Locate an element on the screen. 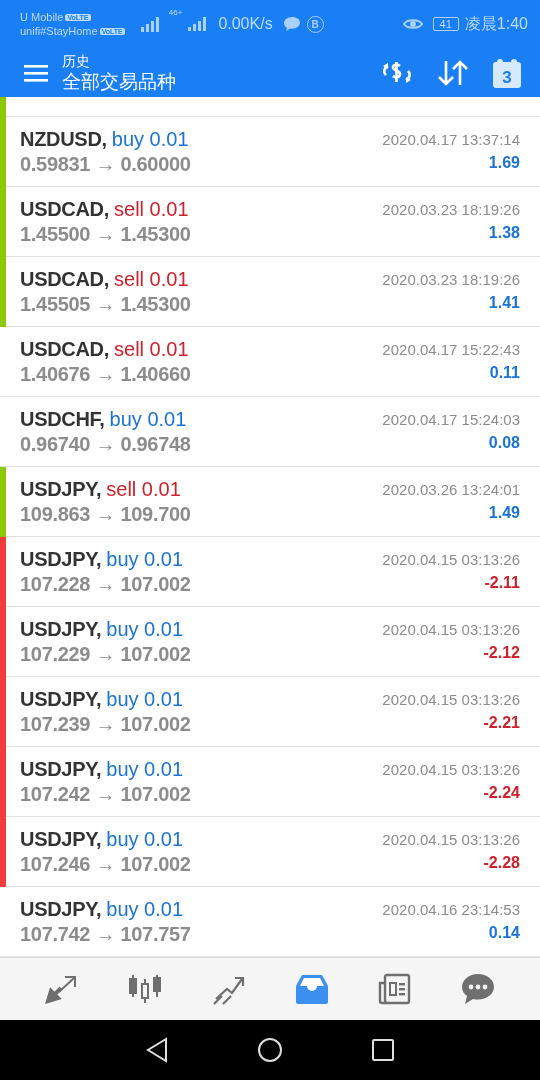 This screenshot has width=540, height=1080. trade-row: USDJPY, buy 0.01 107.229 → 107.002 2020.04.15 03:13:26 -2.12 is located at coordinates (270, 642).